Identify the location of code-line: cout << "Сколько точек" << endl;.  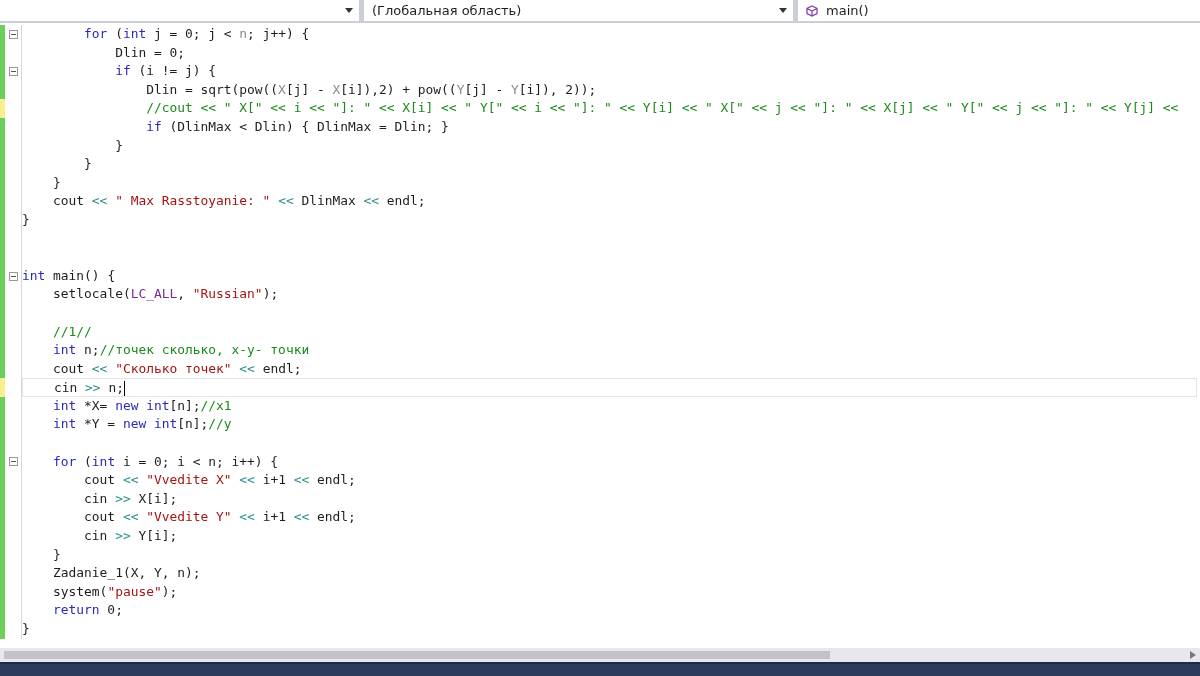
(177, 368).